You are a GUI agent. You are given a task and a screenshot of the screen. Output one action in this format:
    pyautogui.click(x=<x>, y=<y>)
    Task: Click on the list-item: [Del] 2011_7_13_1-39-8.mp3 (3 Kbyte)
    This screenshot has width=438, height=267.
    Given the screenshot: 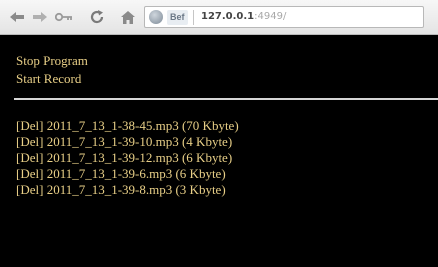 What is the action you would take?
    pyautogui.click(x=127, y=190)
    